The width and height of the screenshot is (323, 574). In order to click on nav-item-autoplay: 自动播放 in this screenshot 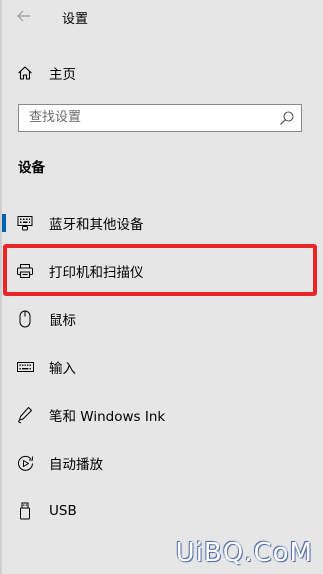, I will do `click(161, 463)`.